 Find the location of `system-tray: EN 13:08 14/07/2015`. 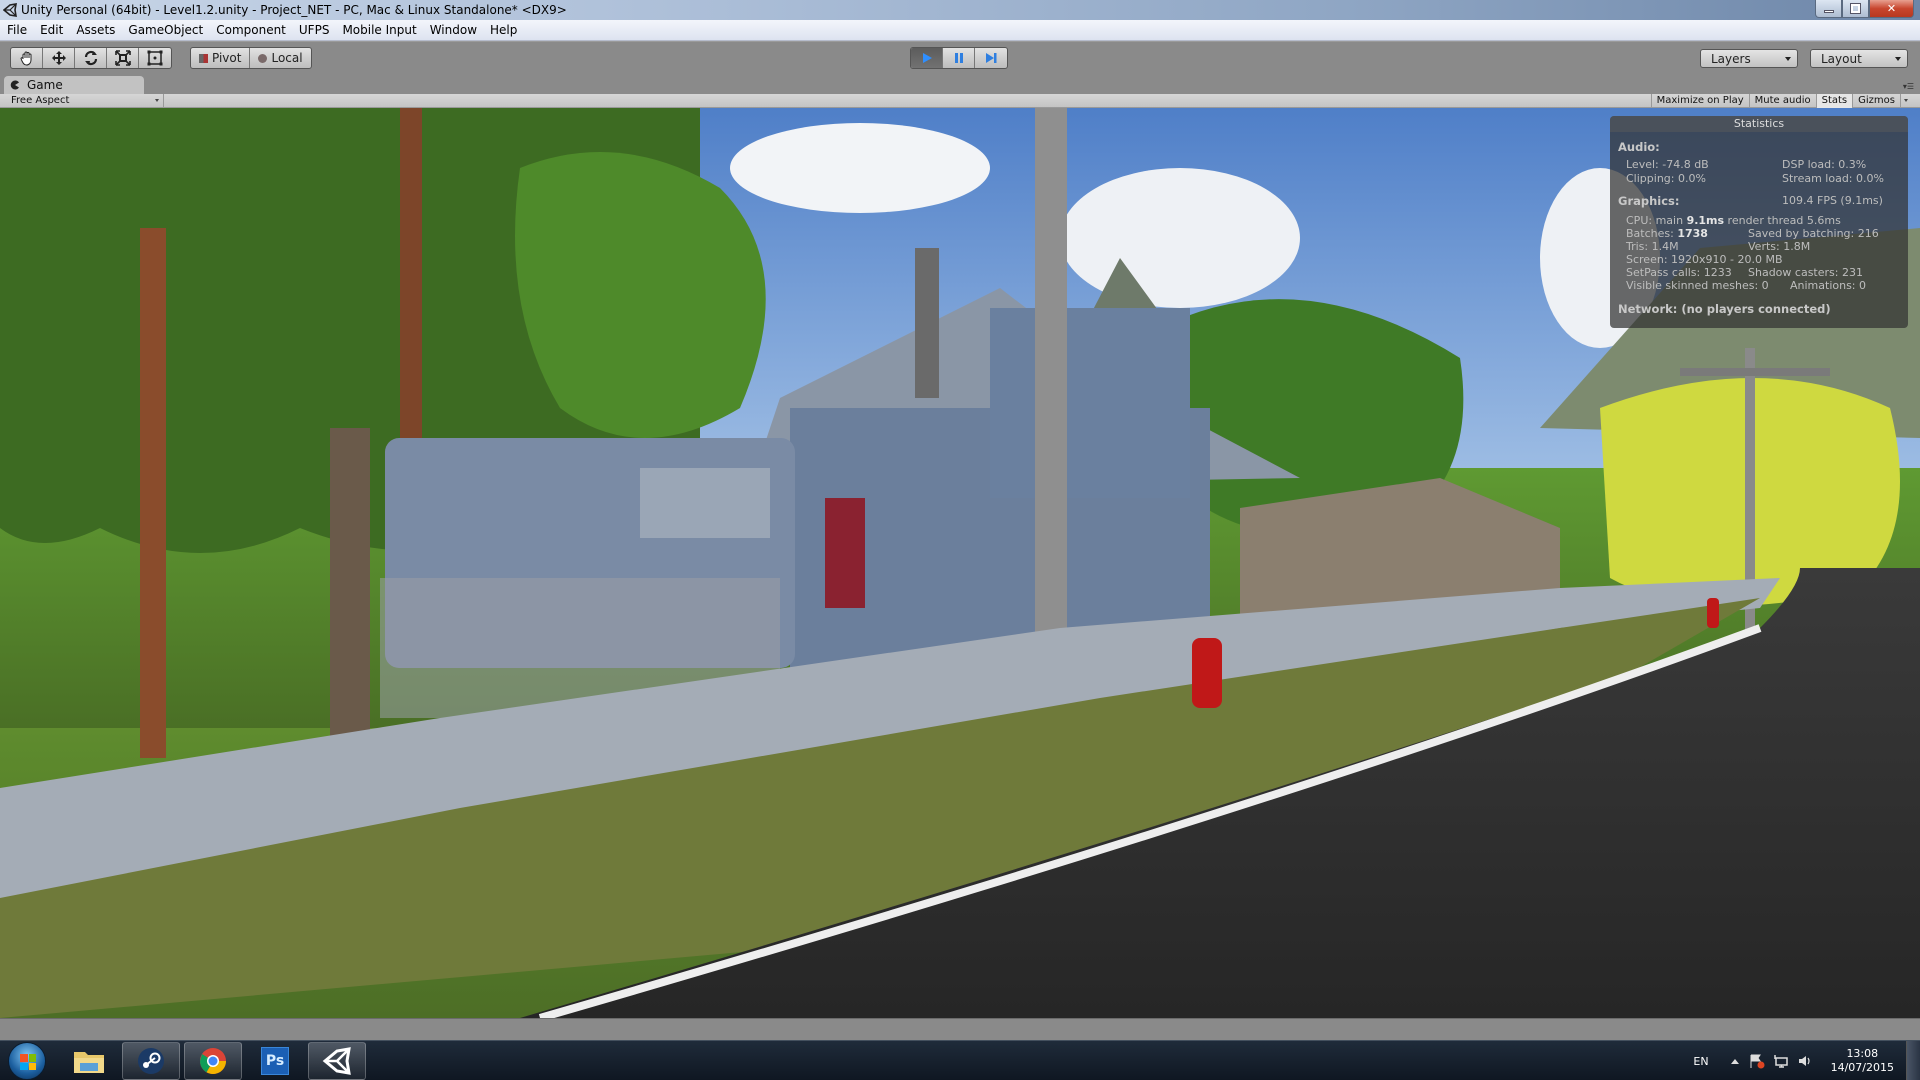

system-tray: EN 13:08 14/07/2015 is located at coordinates (1806, 1060).